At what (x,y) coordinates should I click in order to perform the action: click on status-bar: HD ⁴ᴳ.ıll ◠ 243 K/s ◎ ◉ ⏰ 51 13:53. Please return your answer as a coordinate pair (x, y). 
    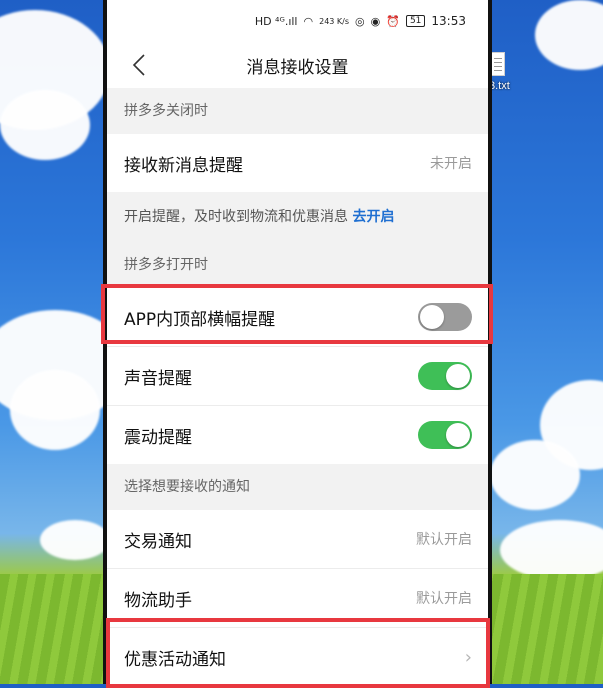
    Looking at the image, I should click on (297, 21).